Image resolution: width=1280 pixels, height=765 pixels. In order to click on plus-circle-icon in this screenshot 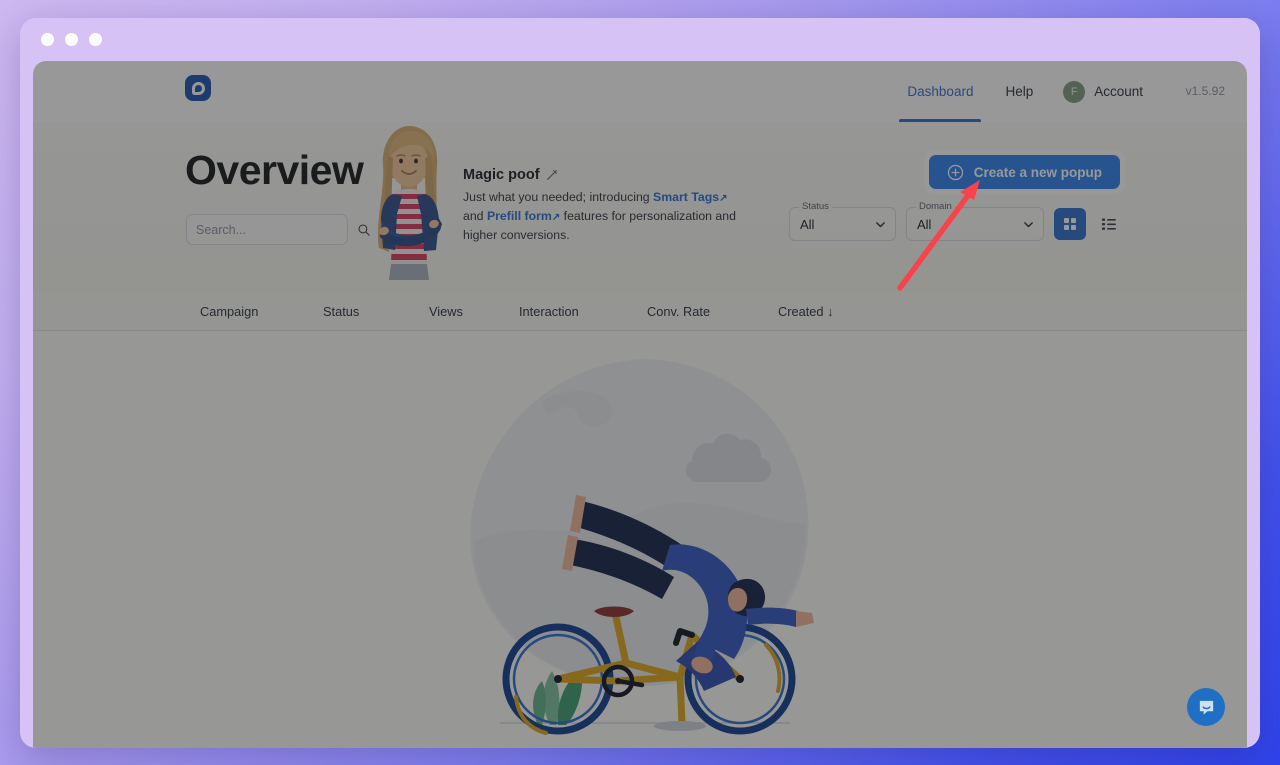, I will do `click(955, 172)`.